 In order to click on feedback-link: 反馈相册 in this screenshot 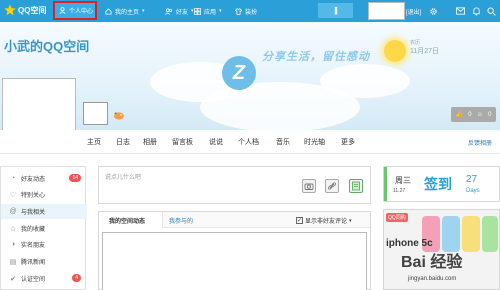, I will do `click(480, 142)`.